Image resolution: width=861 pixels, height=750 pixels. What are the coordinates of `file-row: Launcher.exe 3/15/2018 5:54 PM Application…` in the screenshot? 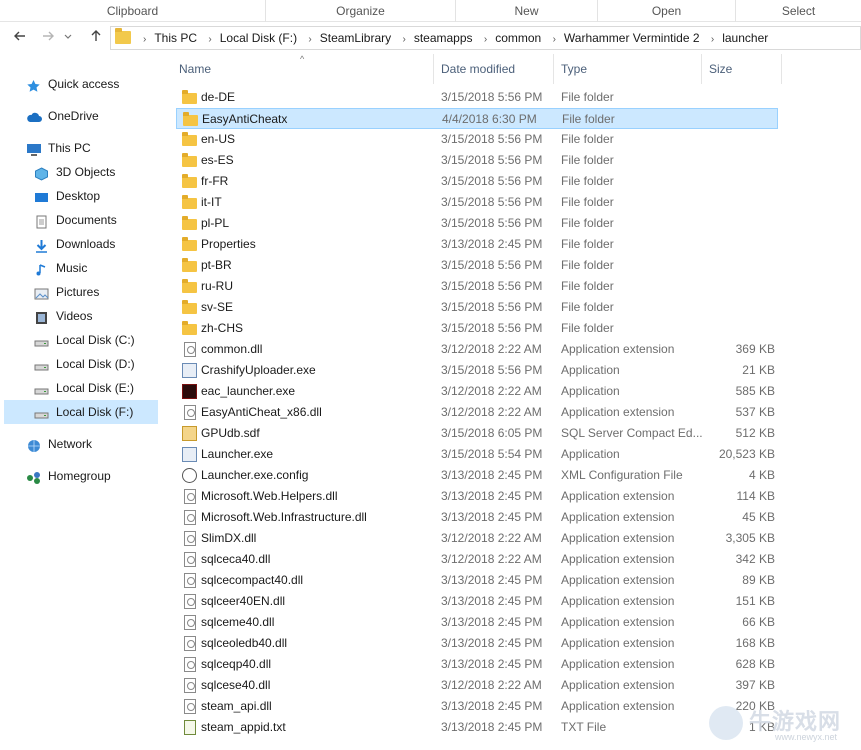 It's located at (477, 454).